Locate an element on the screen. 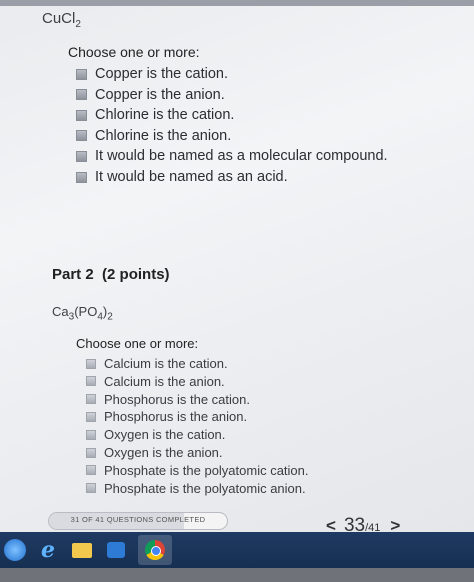  answer-option: Phosphorus is the anion. is located at coordinates (166, 416).